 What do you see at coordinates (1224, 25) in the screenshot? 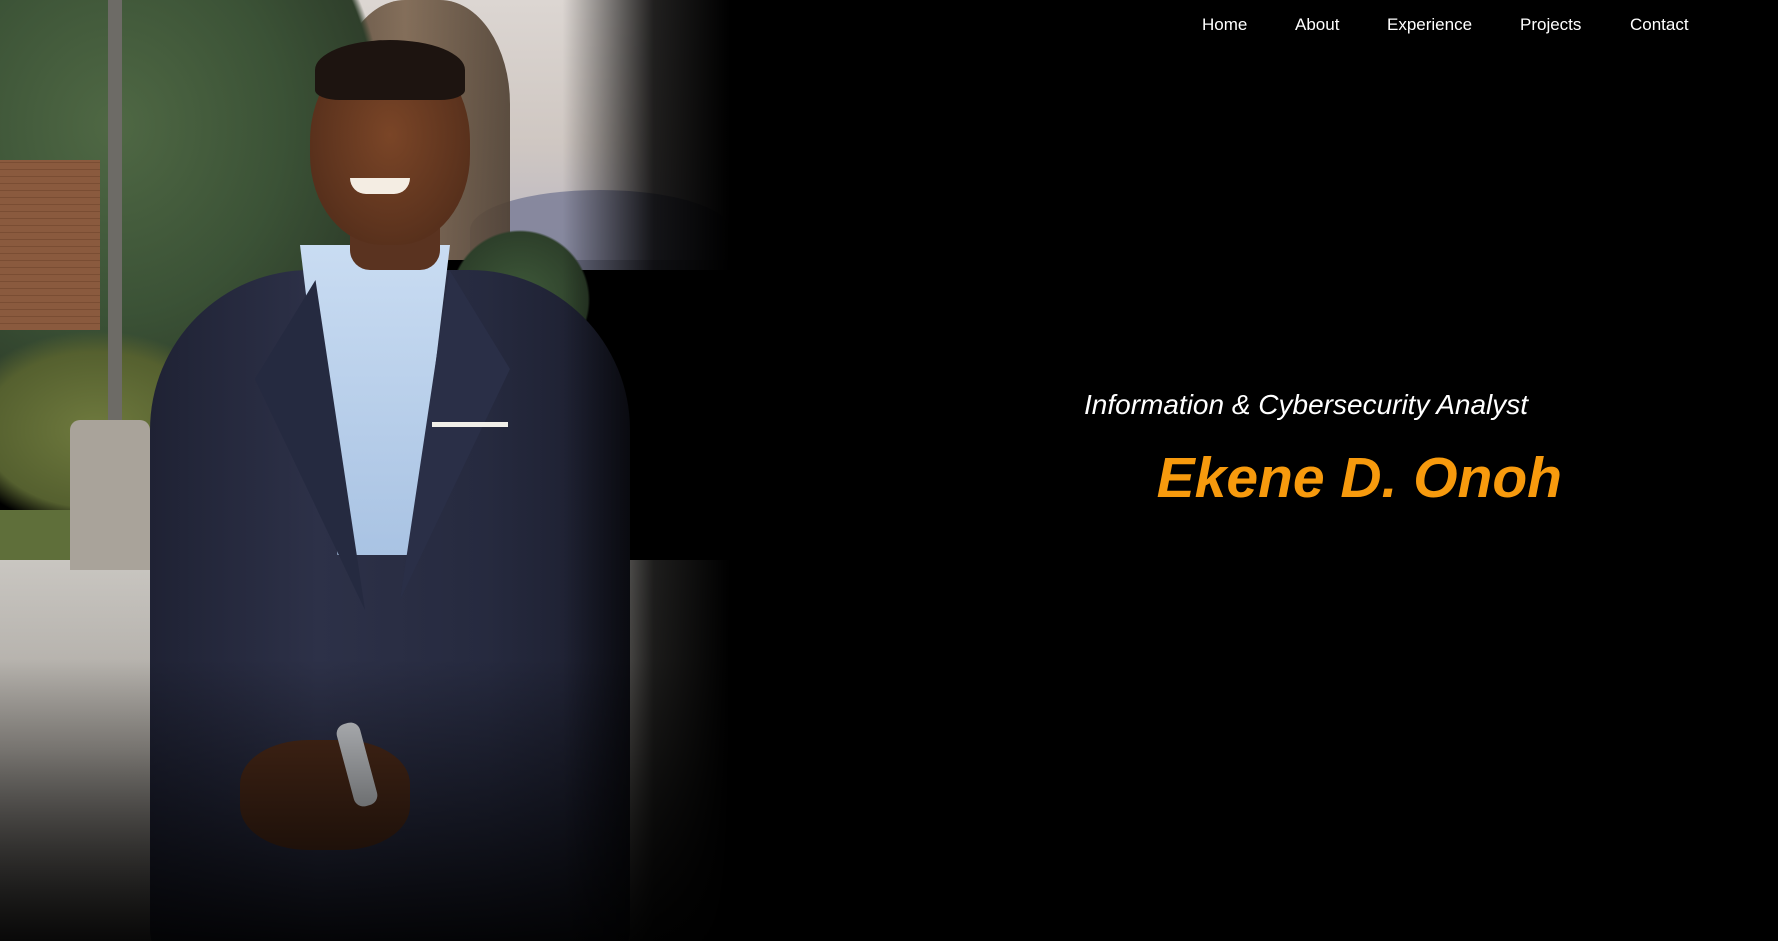
I see `nav-home-link: Home` at bounding box center [1224, 25].